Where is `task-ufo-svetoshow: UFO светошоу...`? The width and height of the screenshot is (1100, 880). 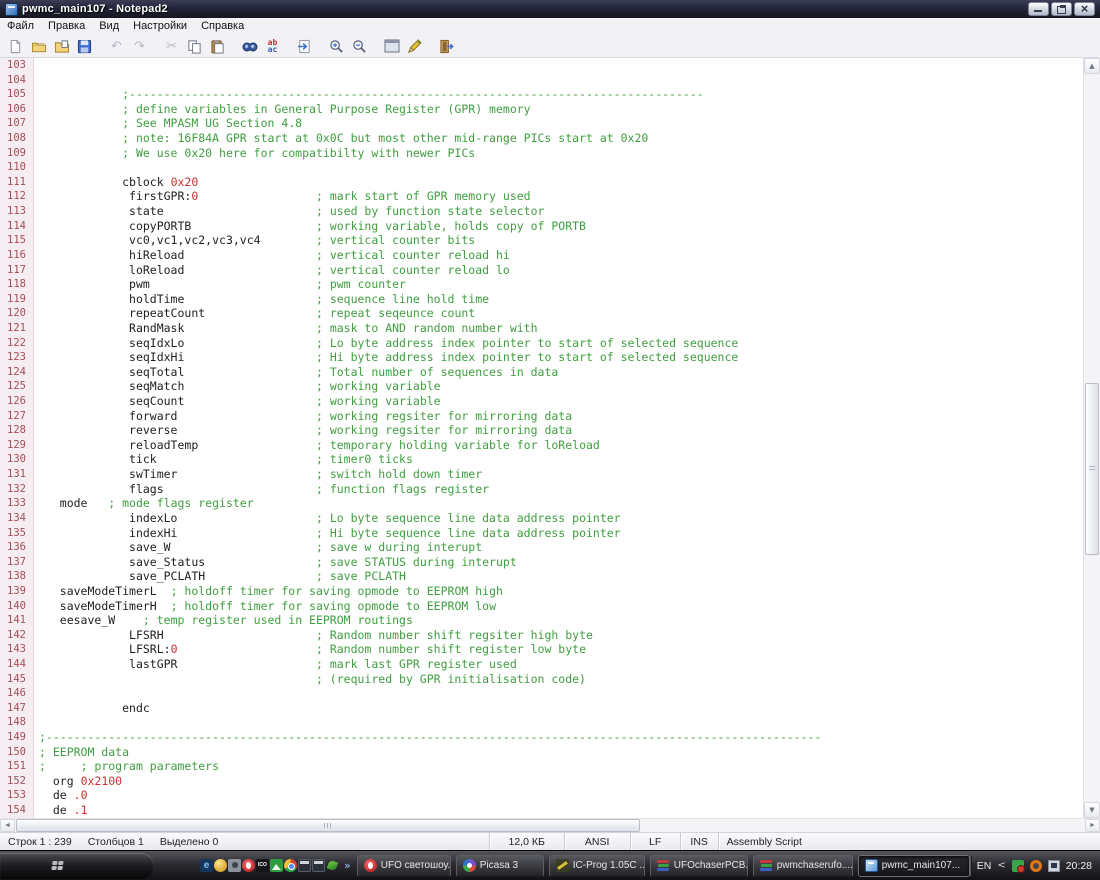 task-ufo-svetoshow: UFO светошоу... is located at coordinates (403, 865).